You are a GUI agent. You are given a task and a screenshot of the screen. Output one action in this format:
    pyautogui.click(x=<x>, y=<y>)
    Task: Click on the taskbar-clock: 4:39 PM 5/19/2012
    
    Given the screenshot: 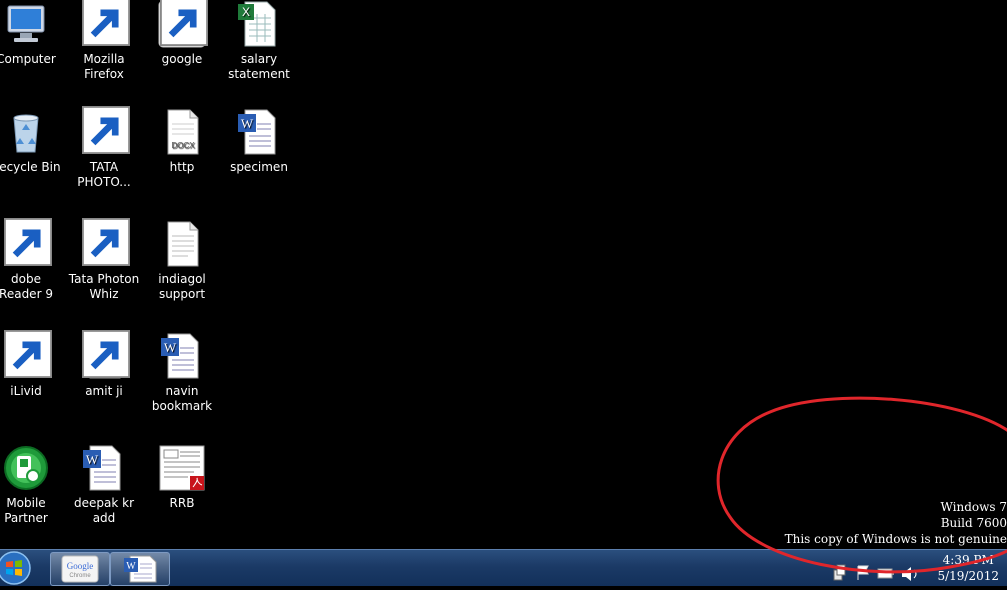 What is the action you would take?
    pyautogui.click(x=968, y=568)
    